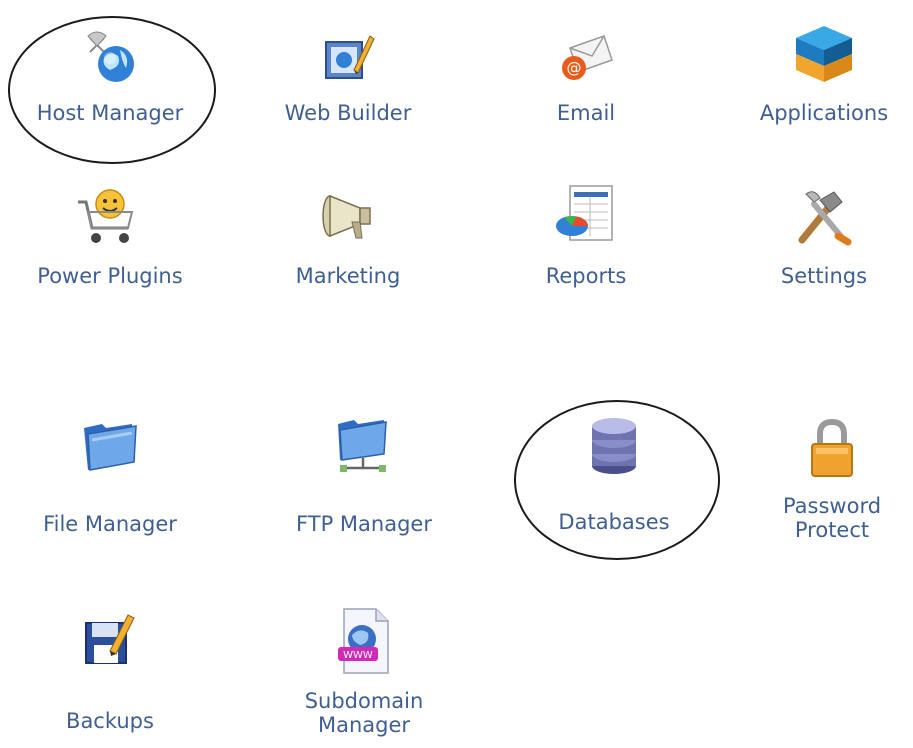 Image resolution: width=913 pixels, height=748 pixels. Describe the element at coordinates (825, 218) in the screenshot. I see `hammer-wrench-icon` at that location.